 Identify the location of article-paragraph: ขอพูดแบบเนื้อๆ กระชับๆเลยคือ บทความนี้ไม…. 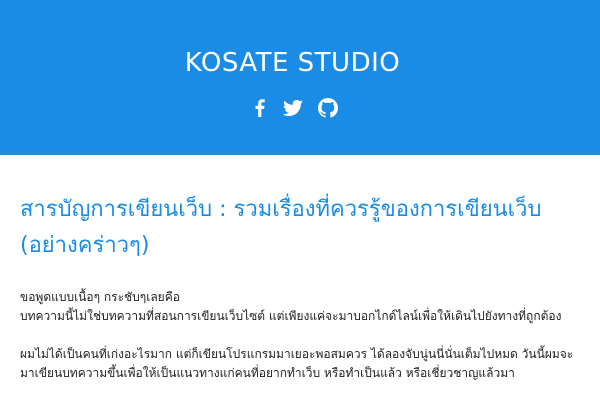
(291, 306).